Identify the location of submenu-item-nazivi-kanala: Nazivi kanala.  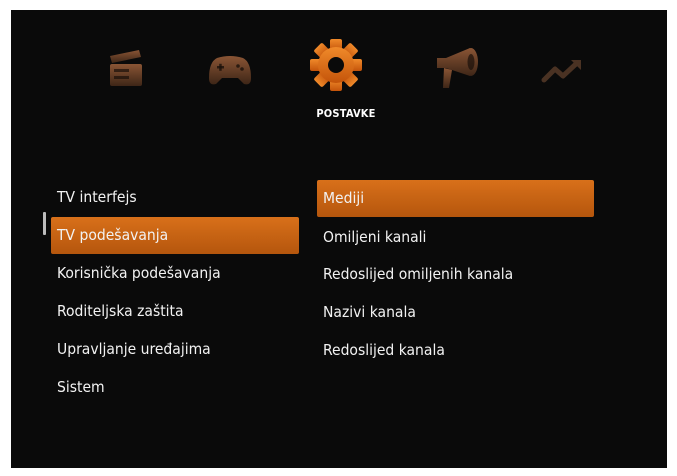
(455, 312).